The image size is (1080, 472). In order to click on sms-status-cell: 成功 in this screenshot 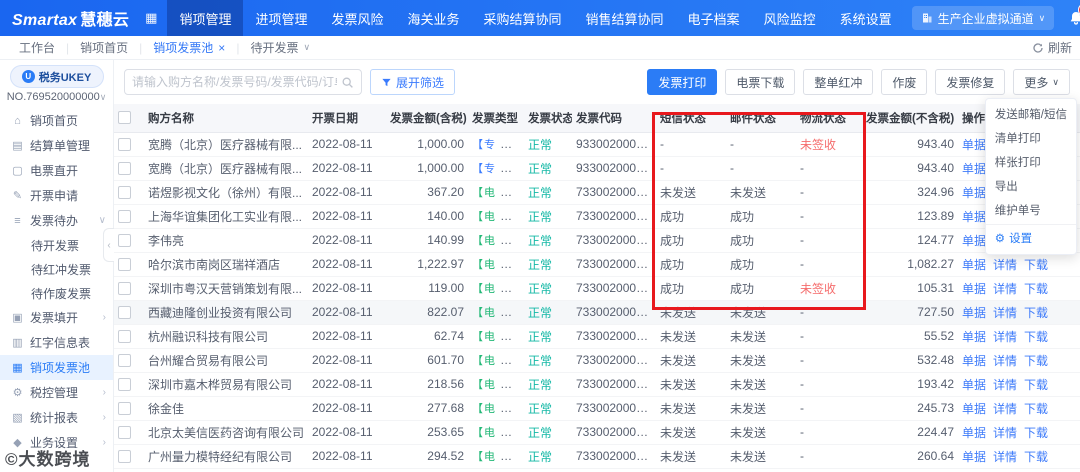, I will do `click(691, 288)`.